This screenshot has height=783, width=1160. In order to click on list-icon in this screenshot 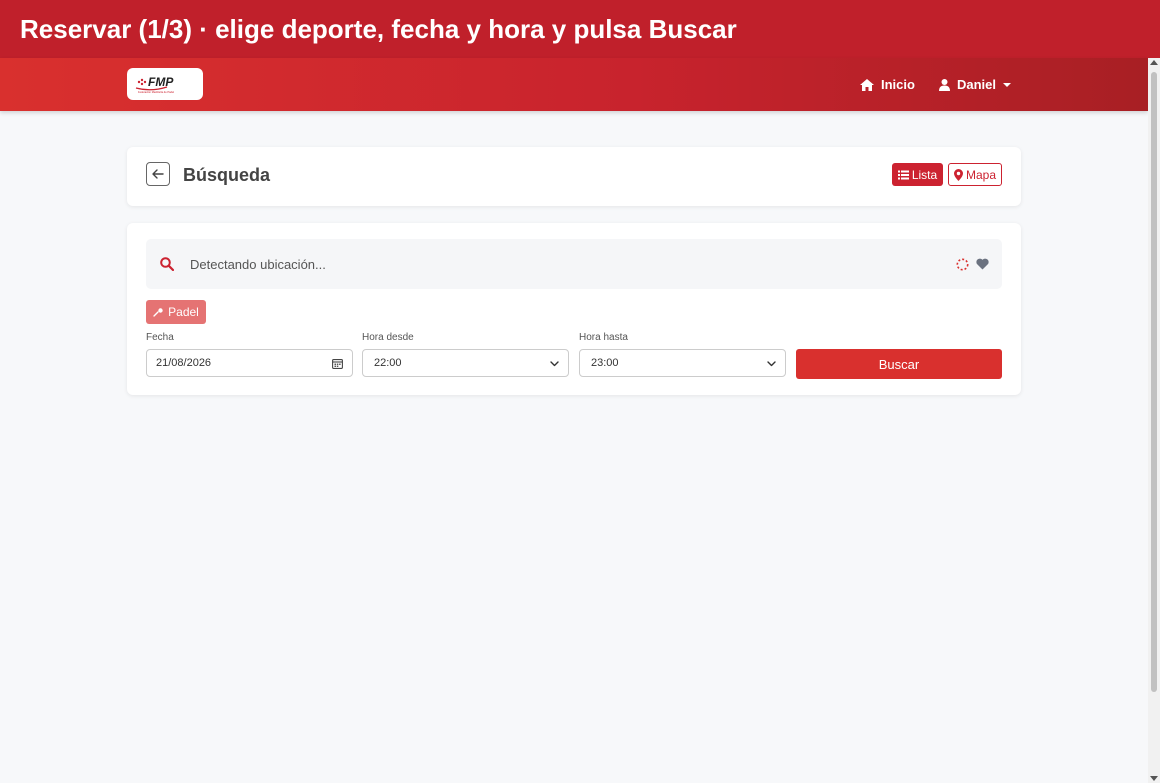, I will do `click(903, 174)`.